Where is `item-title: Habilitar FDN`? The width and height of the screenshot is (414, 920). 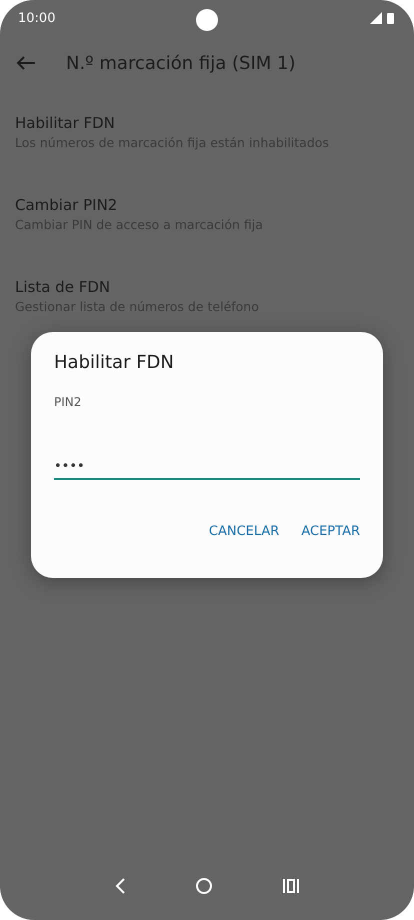
item-title: Habilitar FDN is located at coordinates (65, 123).